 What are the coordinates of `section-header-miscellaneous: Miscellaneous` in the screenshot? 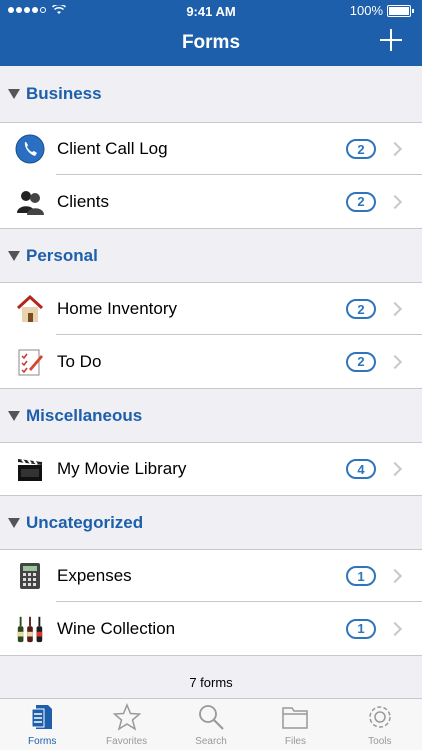 It's located at (211, 415).